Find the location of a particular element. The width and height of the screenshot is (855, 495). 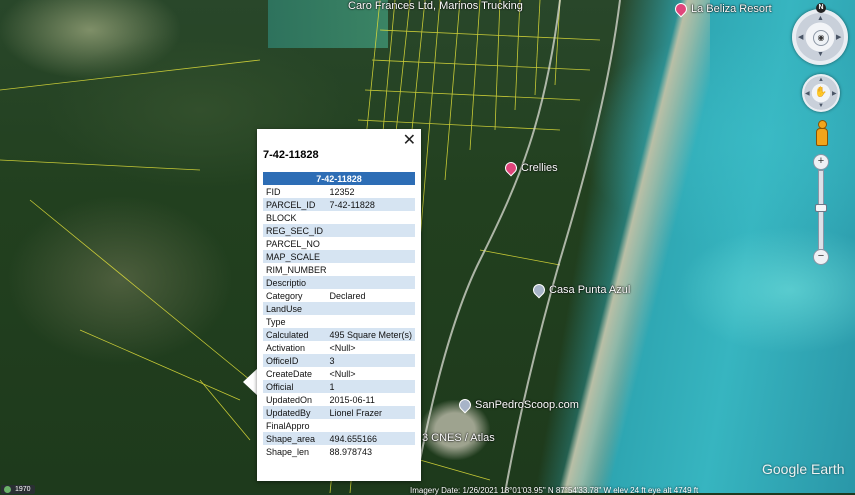

attribute-key: OfficeID is located at coordinates (295, 360).